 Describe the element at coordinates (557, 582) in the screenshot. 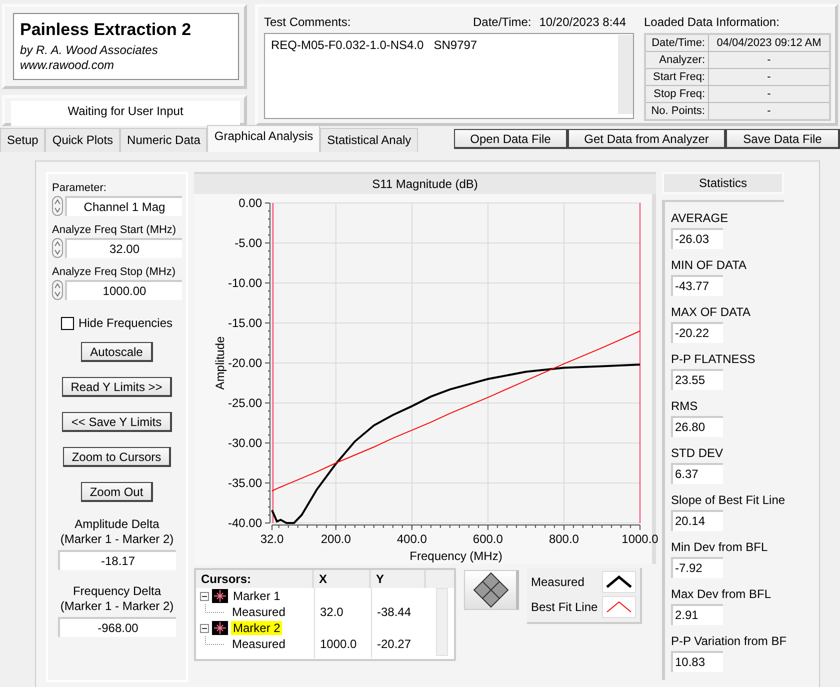

I see `legend-label: Measured` at that location.